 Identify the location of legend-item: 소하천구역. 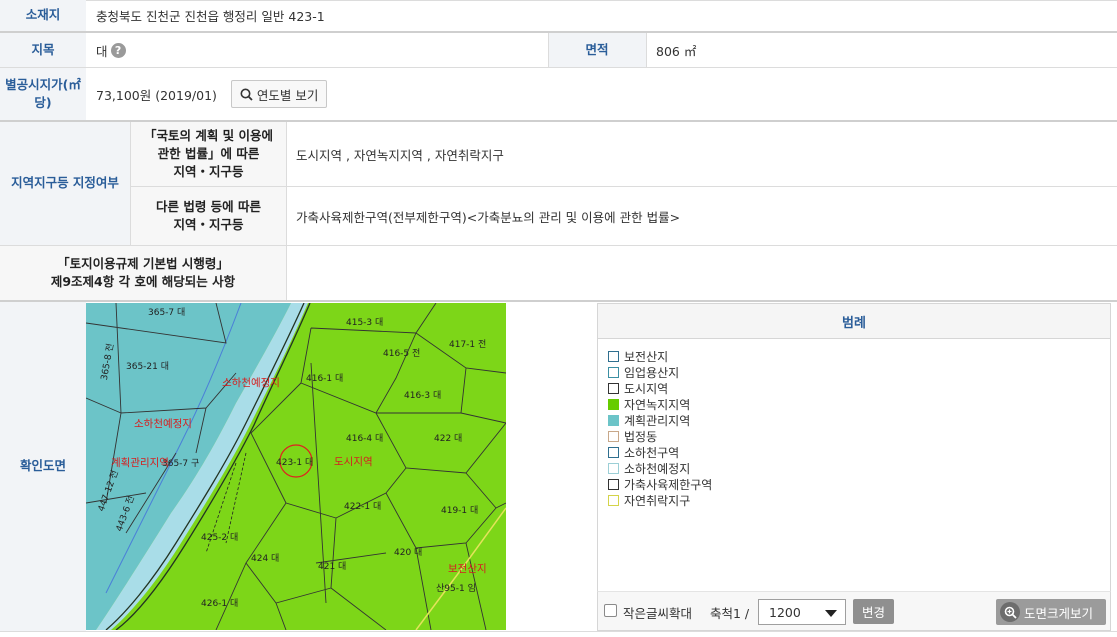
(660, 452).